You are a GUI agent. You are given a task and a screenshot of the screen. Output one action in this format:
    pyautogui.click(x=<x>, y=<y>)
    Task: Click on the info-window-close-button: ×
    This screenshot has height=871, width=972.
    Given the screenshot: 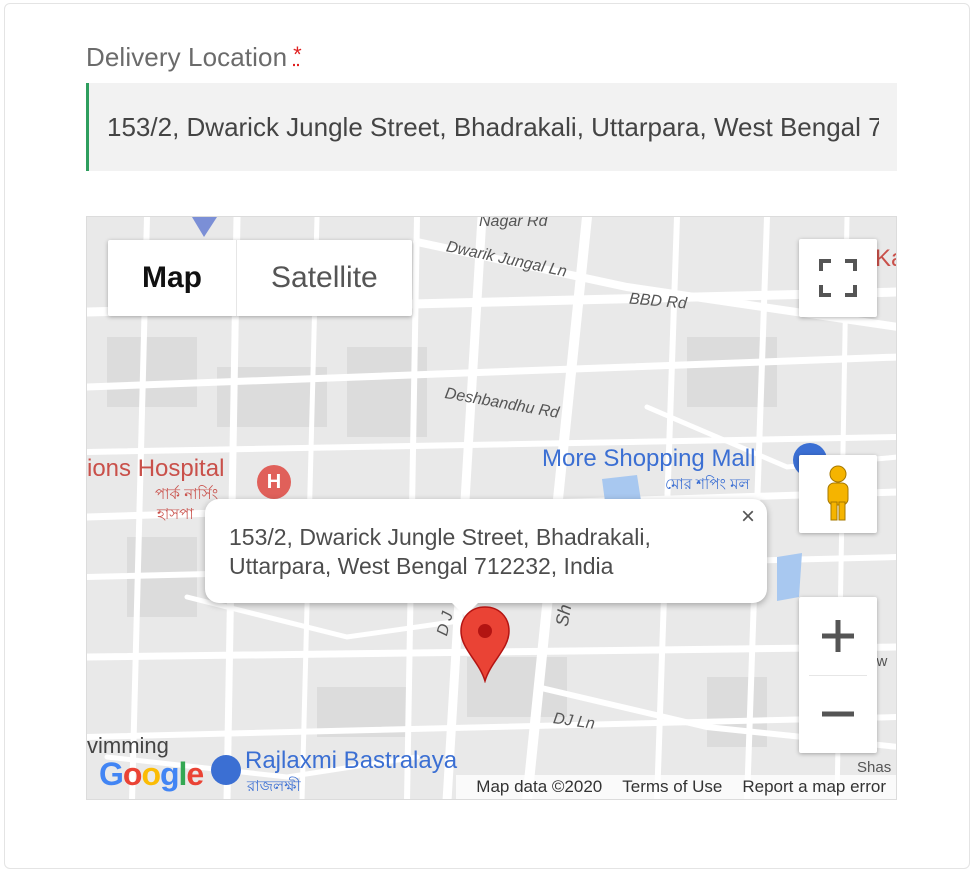 What is the action you would take?
    pyautogui.click(x=748, y=517)
    